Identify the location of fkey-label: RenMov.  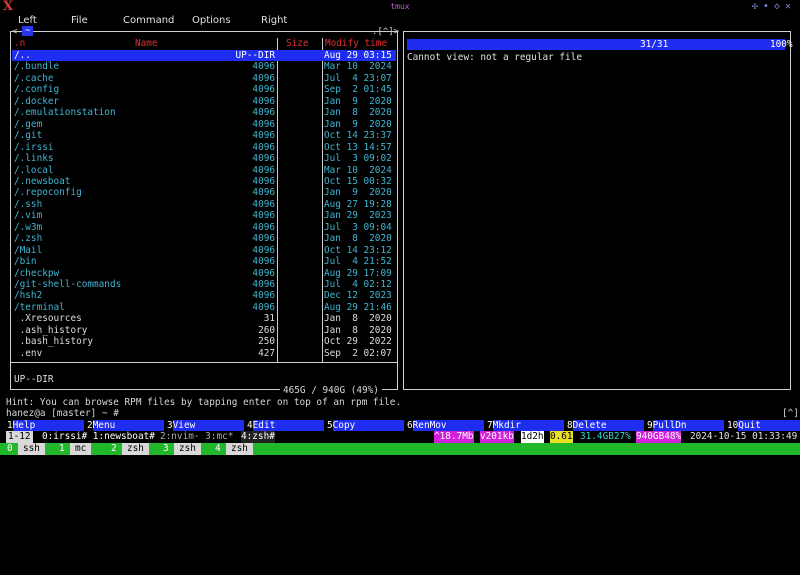
(448, 425).